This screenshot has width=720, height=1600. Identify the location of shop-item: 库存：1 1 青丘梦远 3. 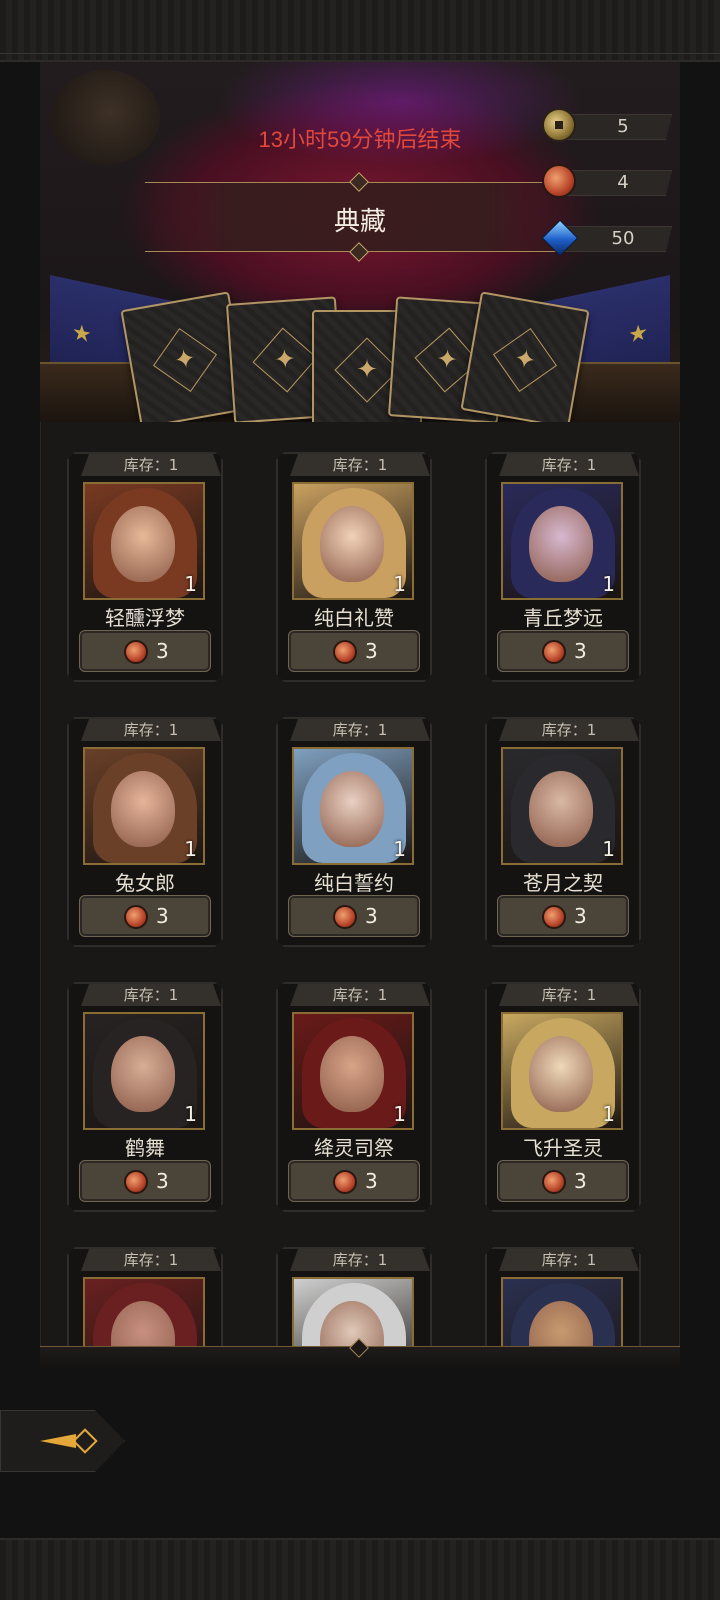
(563, 567).